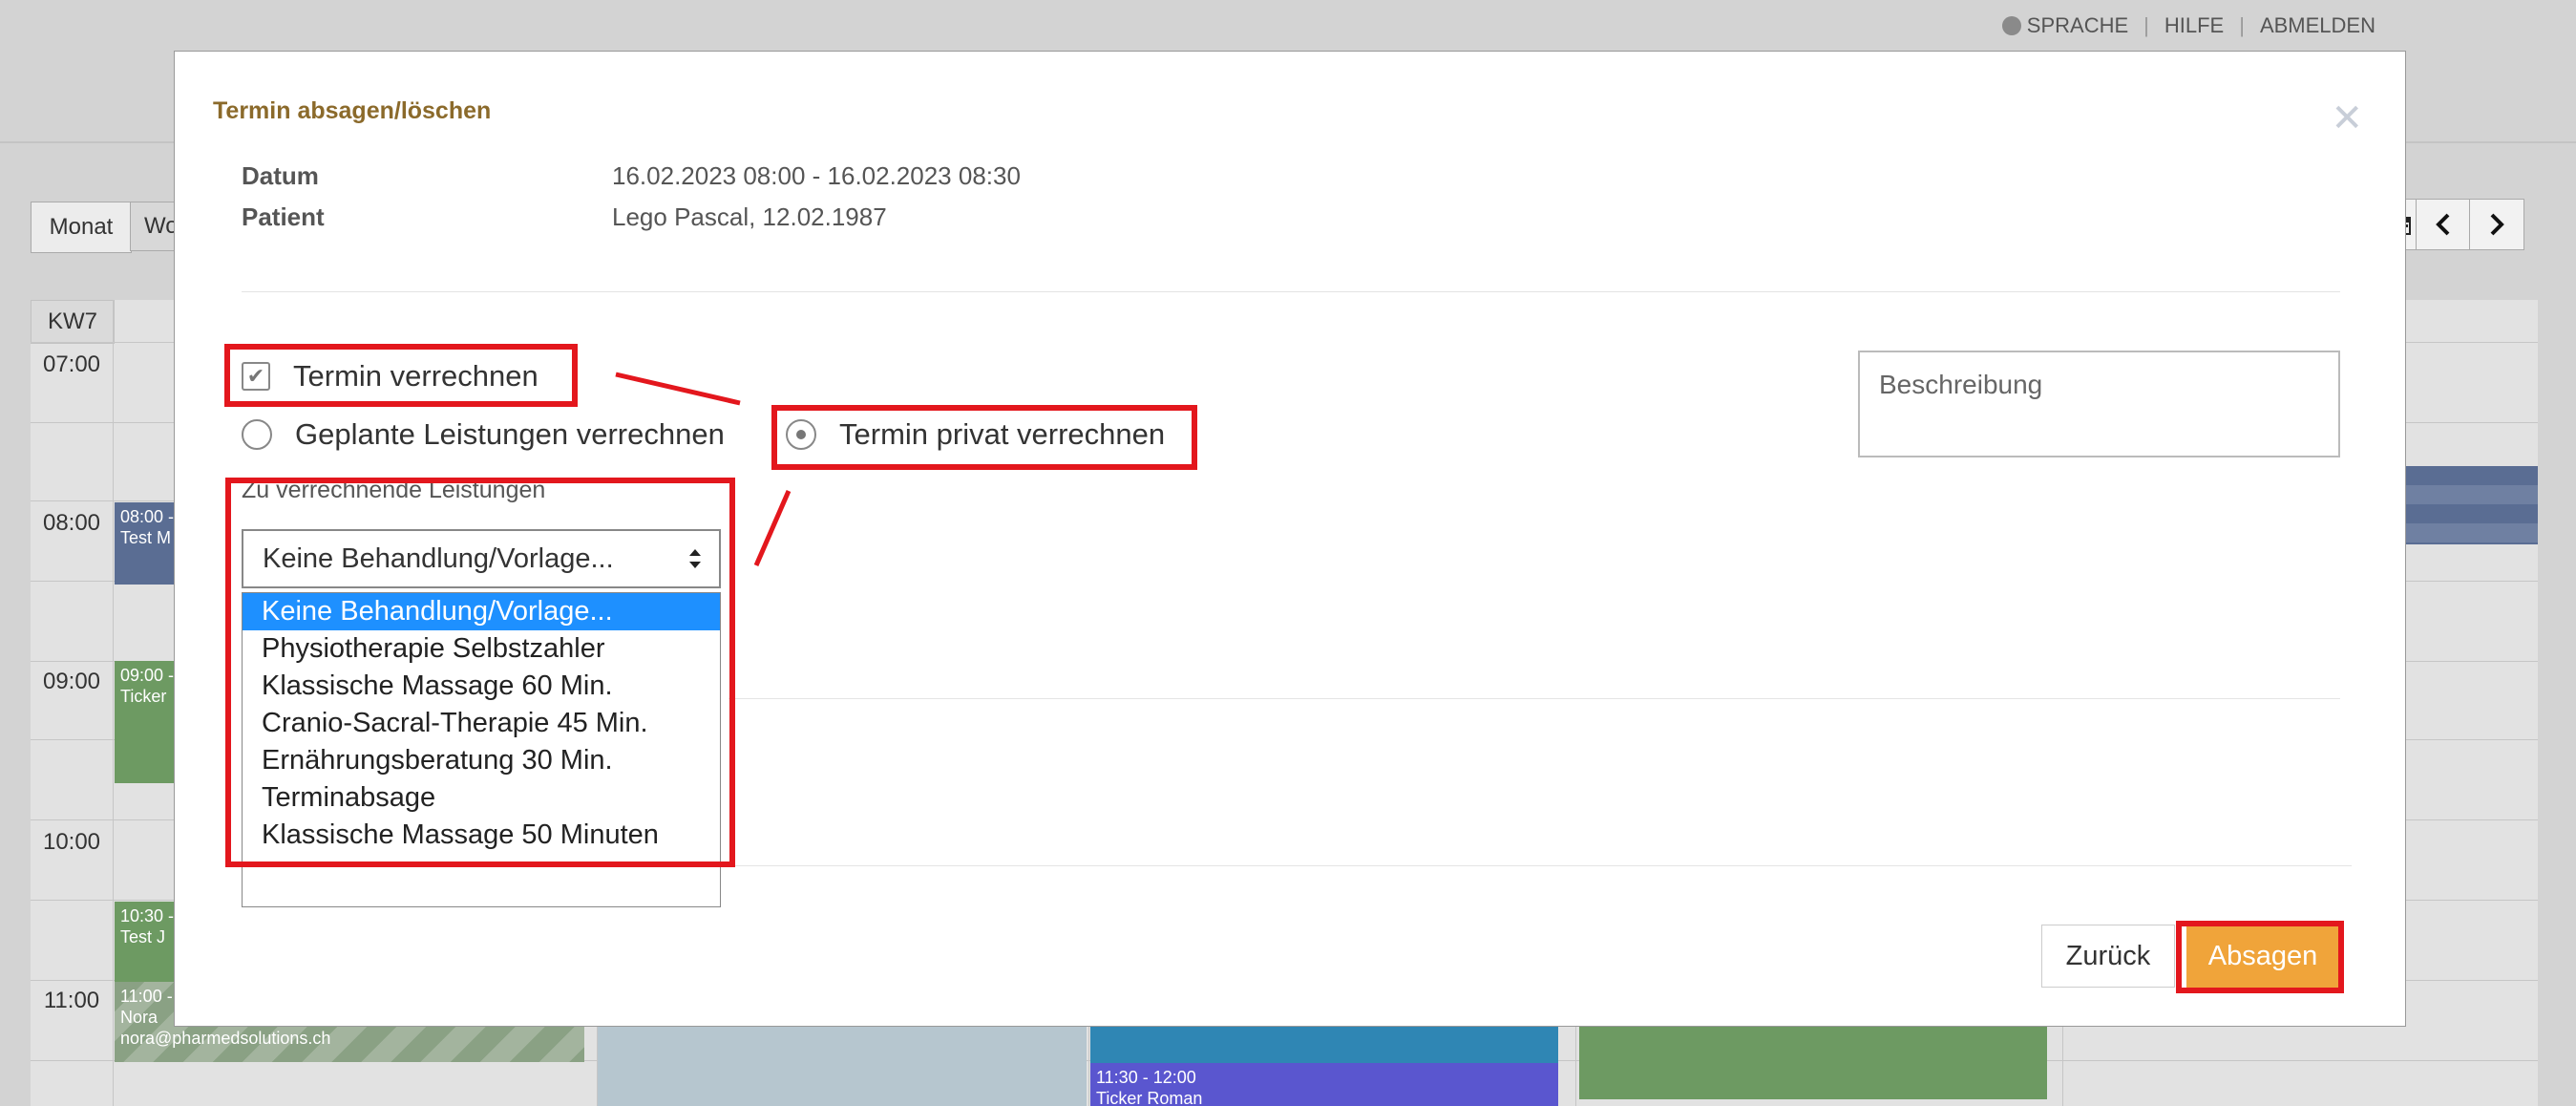  Describe the element at coordinates (1324, 1084) in the screenshot. I see `calendar-event: 11:30 - 12:00 Ticker Roman` at that location.